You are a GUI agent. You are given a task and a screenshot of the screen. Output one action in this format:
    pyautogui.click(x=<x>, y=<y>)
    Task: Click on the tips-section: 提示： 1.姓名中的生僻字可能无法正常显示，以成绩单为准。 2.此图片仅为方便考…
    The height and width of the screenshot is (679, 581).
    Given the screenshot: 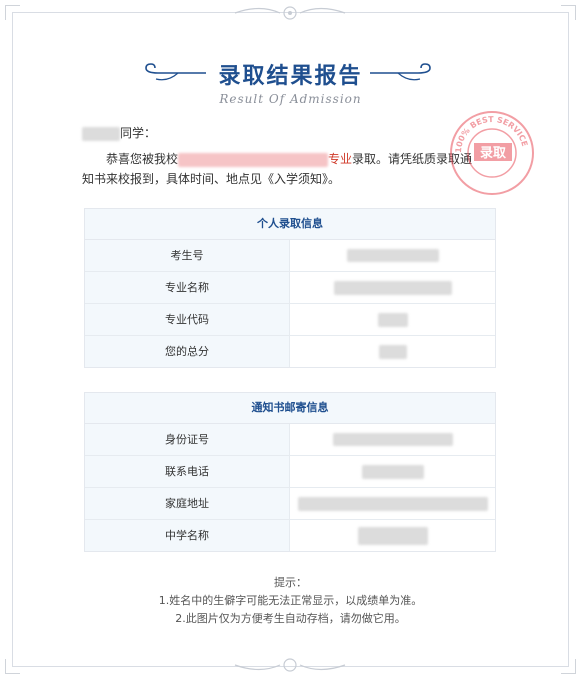 What is the action you would take?
    pyautogui.click(x=290, y=601)
    